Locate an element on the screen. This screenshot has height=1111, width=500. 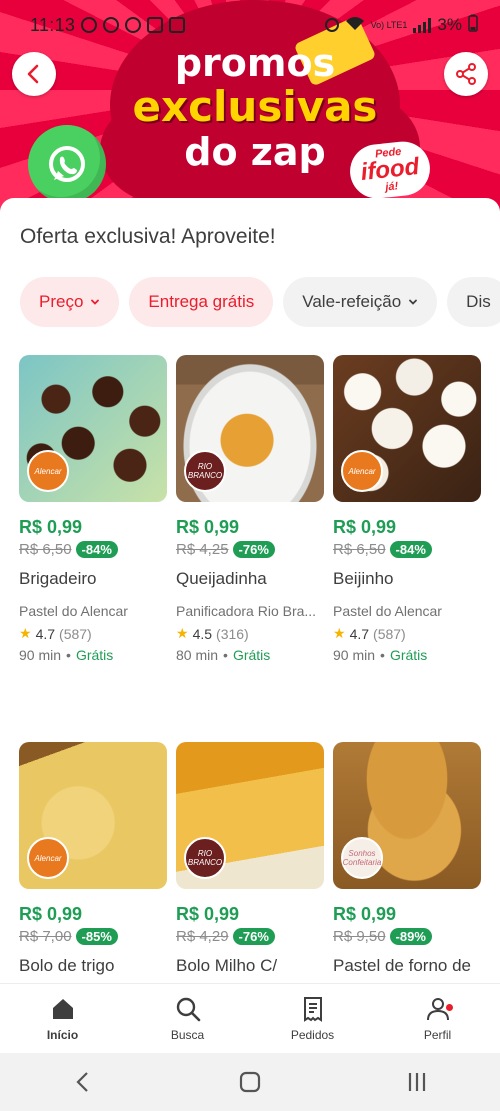
nav-label: Início is located at coordinates (62, 1034).